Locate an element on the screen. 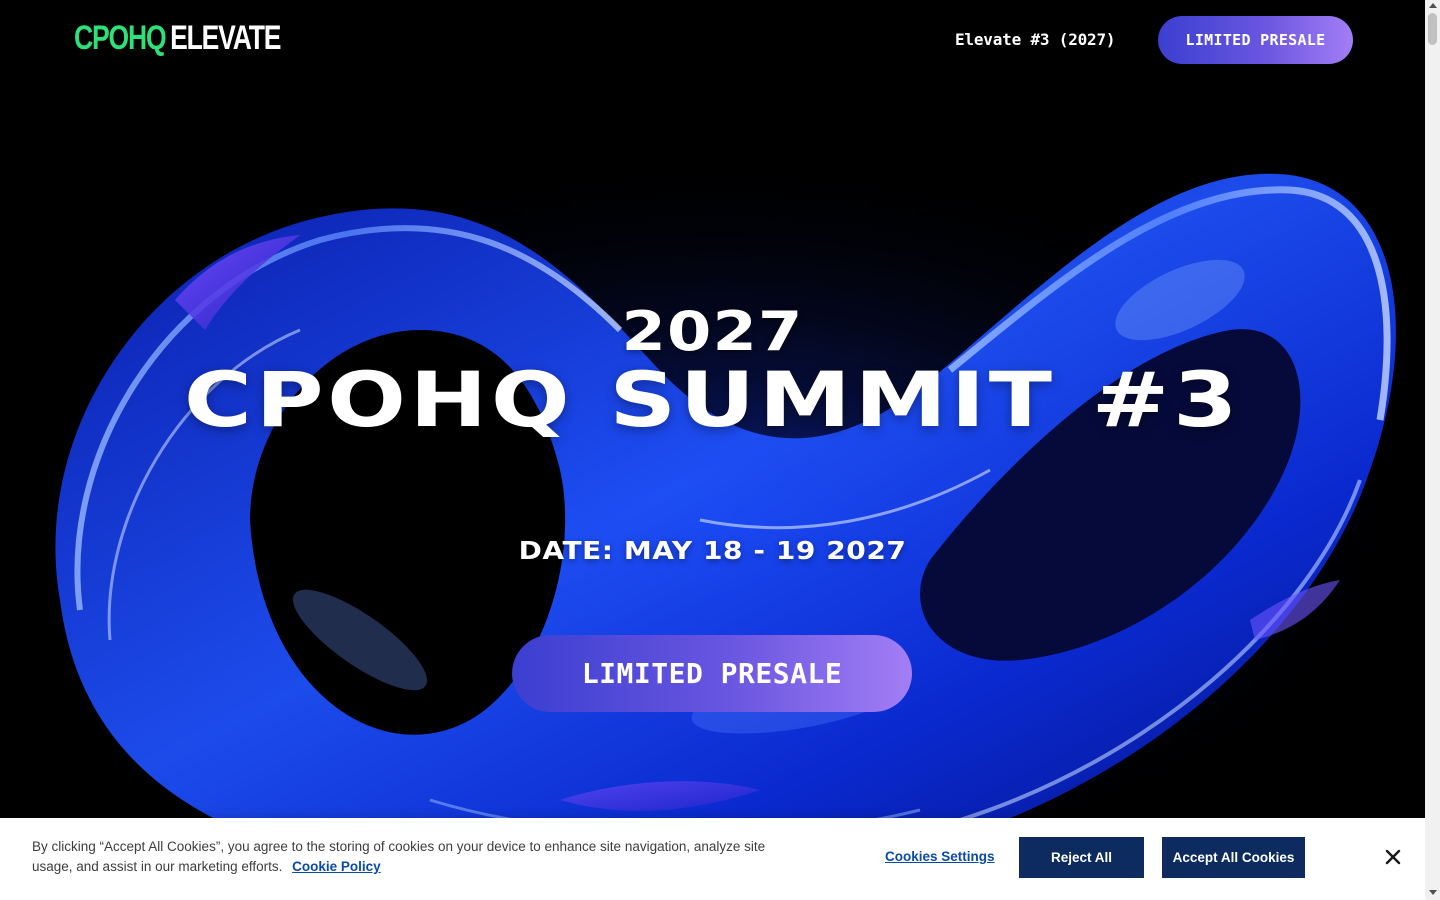 This screenshot has width=1440, height=900. close-icon is located at coordinates (1393, 857).